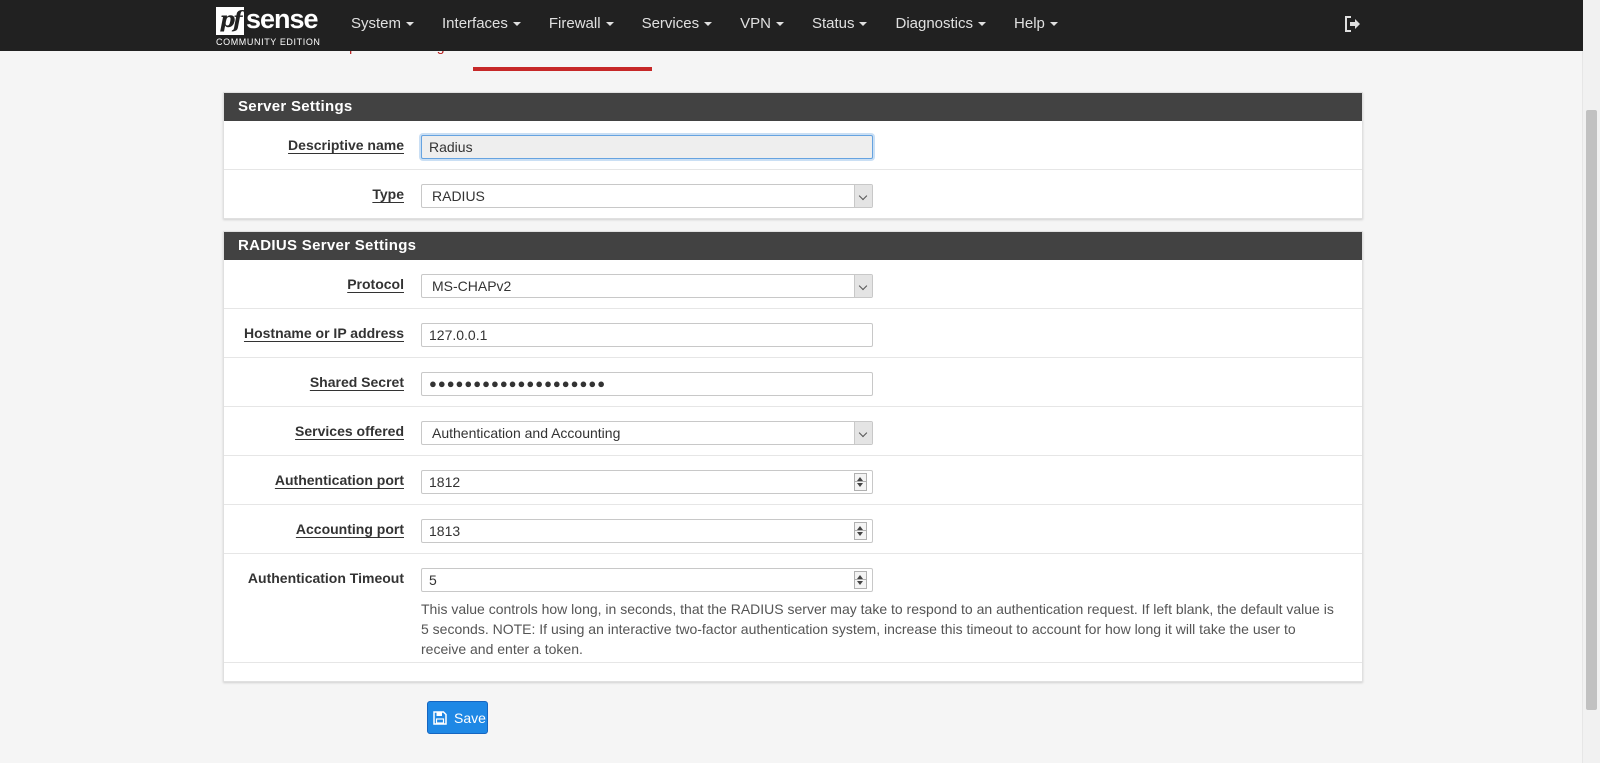 This screenshot has height=763, width=1600. What do you see at coordinates (647, 482) in the screenshot?
I see `authentication-port-input: 1812` at bounding box center [647, 482].